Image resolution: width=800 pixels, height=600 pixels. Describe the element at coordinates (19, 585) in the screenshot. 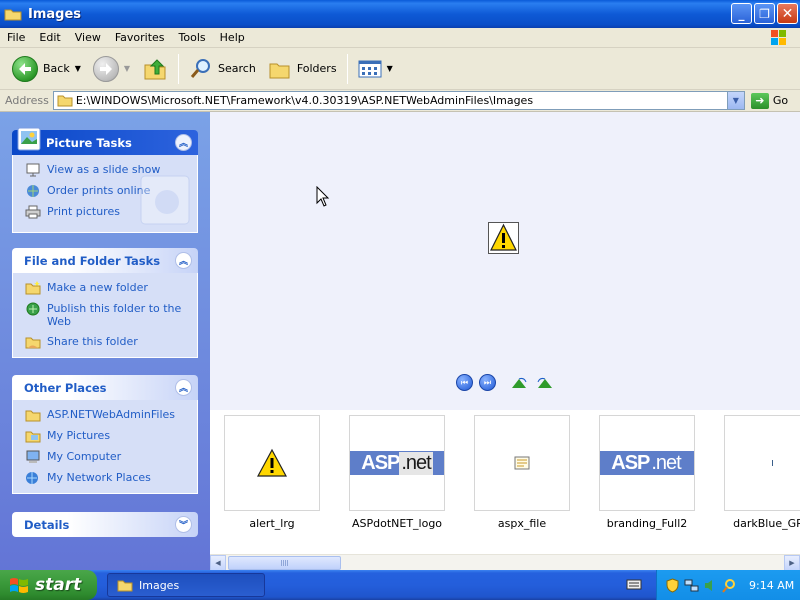

I see `windows-flag-icon` at that location.